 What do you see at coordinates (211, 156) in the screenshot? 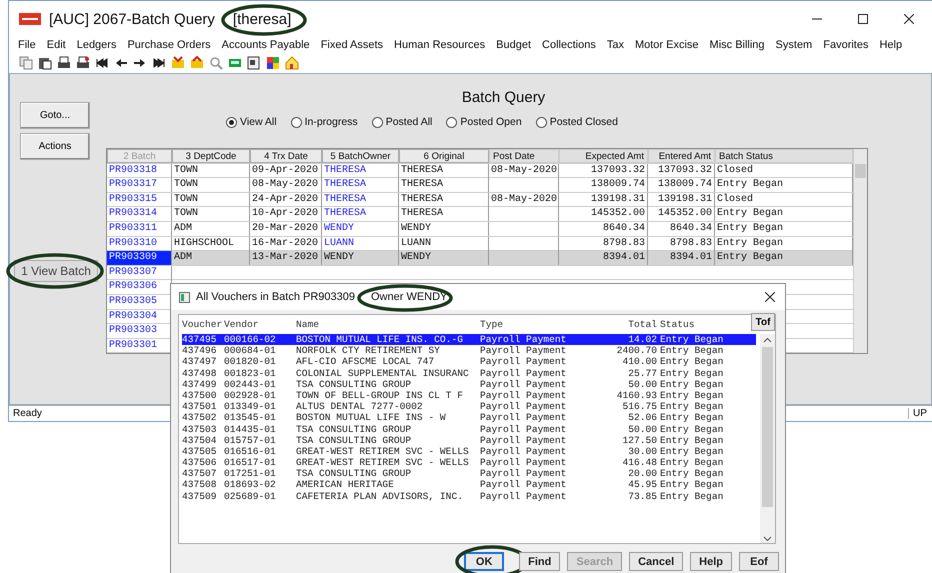
I see `column-header: 3 DeptCode` at bounding box center [211, 156].